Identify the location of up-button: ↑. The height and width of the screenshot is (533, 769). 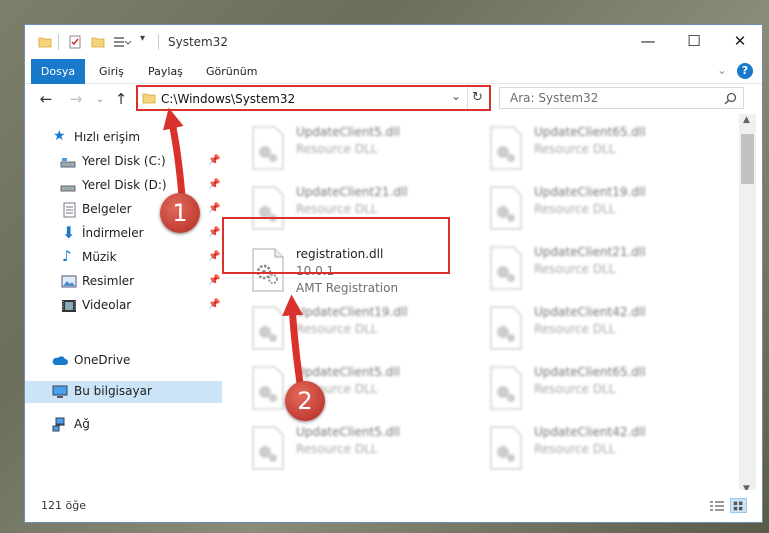
(121, 99).